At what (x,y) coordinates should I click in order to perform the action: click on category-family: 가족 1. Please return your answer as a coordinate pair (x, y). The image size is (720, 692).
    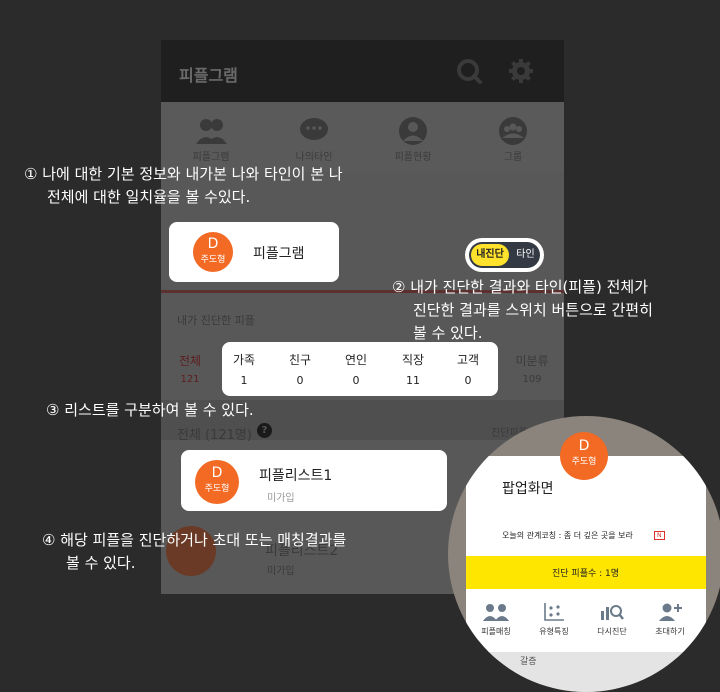
    Looking at the image, I should click on (244, 369).